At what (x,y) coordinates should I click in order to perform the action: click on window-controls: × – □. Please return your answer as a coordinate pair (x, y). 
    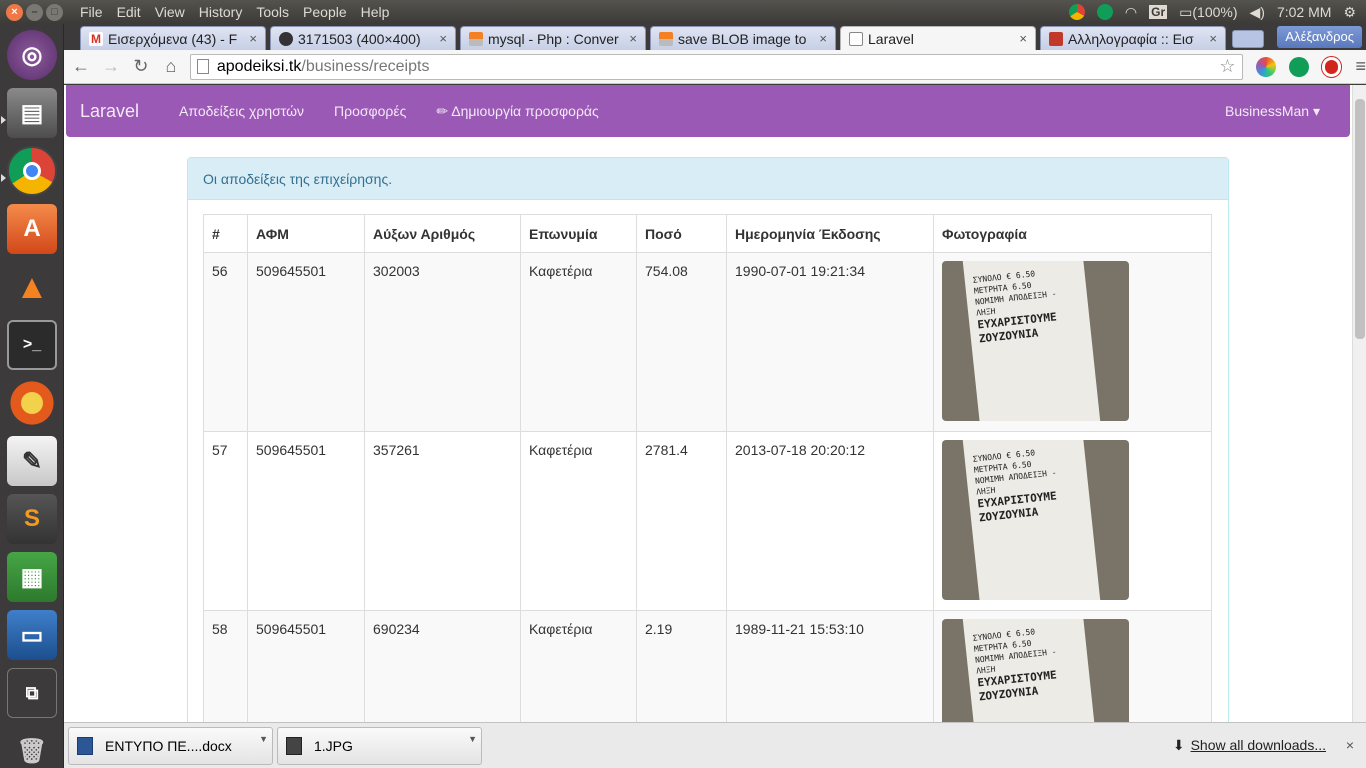
    Looking at the image, I should click on (34, 12).